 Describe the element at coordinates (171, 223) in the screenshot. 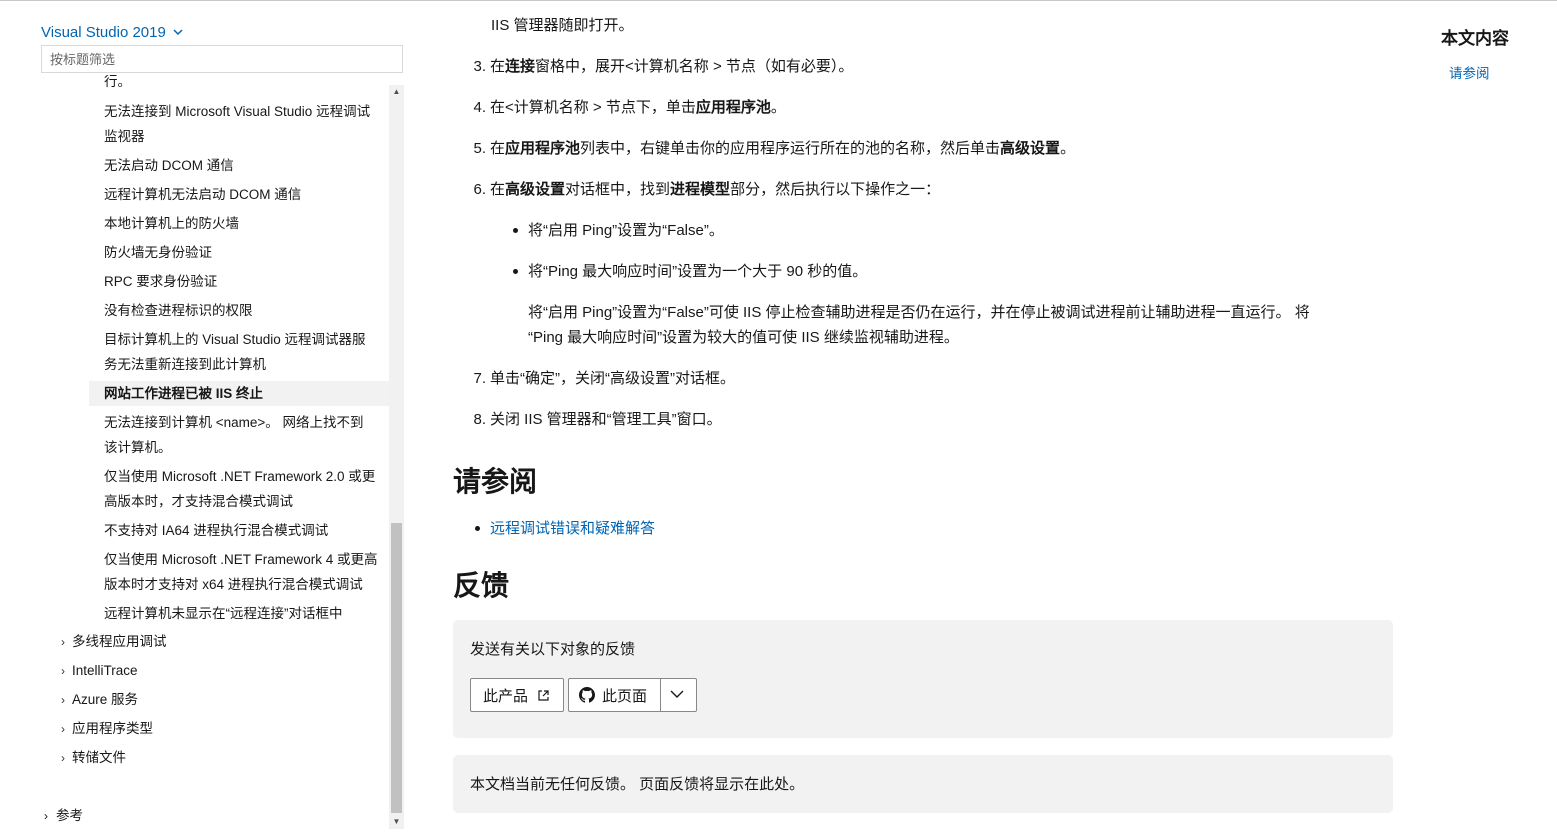

I see `toc-item-label: 本地计算机上的防火墙` at that location.